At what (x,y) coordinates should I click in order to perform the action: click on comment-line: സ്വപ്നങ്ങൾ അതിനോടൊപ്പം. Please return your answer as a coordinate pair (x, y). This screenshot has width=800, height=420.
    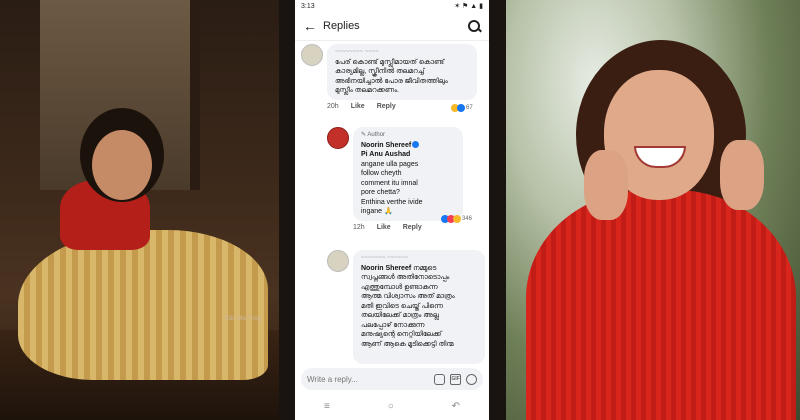
    Looking at the image, I should click on (405, 277).